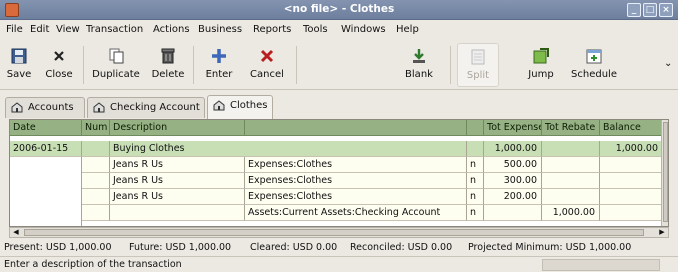 This screenshot has height=272, width=678. I want to click on txn-tot-rebate, so click(571, 149).